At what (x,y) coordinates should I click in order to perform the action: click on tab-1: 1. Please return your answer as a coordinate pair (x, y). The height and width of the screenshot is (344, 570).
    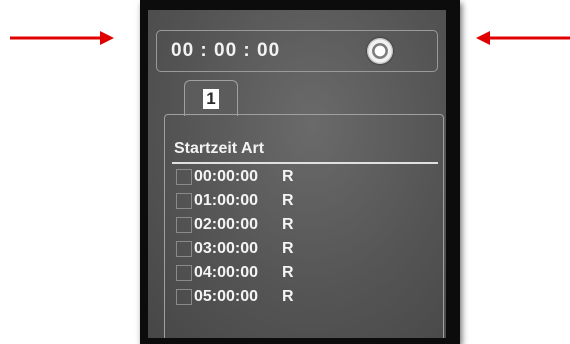
    Looking at the image, I should click on (211, 98).